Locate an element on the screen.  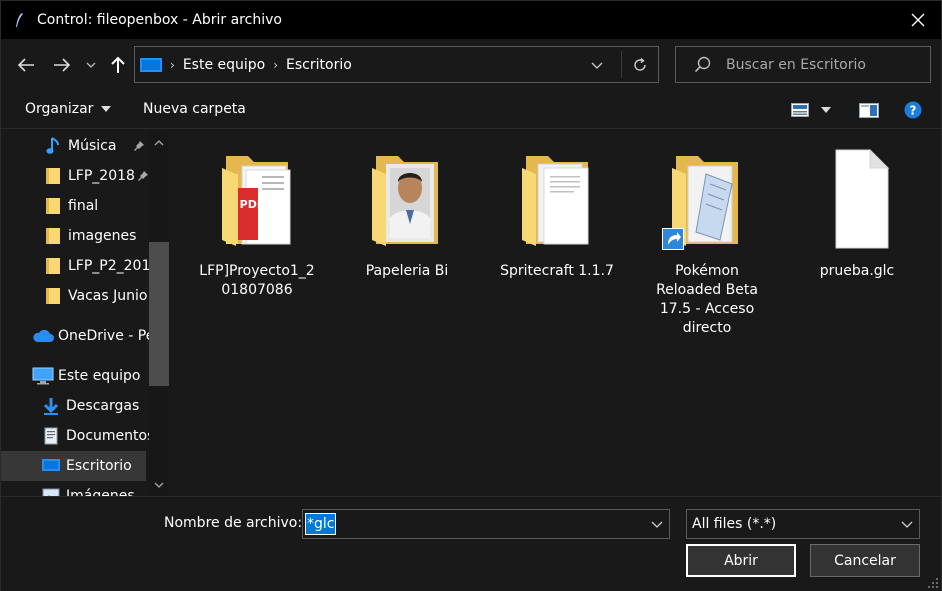
sidebar-item-label: Vacas Junio 2 is located at coordinates (108, 296).